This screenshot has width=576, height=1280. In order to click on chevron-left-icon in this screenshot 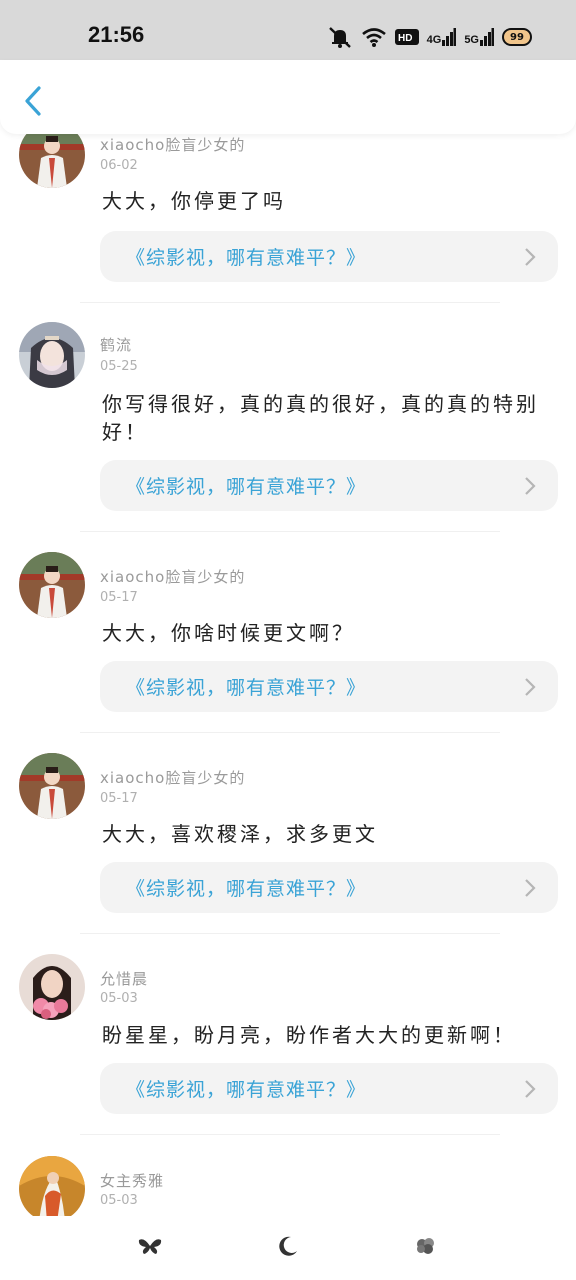, I will do `click(33, 101)`.